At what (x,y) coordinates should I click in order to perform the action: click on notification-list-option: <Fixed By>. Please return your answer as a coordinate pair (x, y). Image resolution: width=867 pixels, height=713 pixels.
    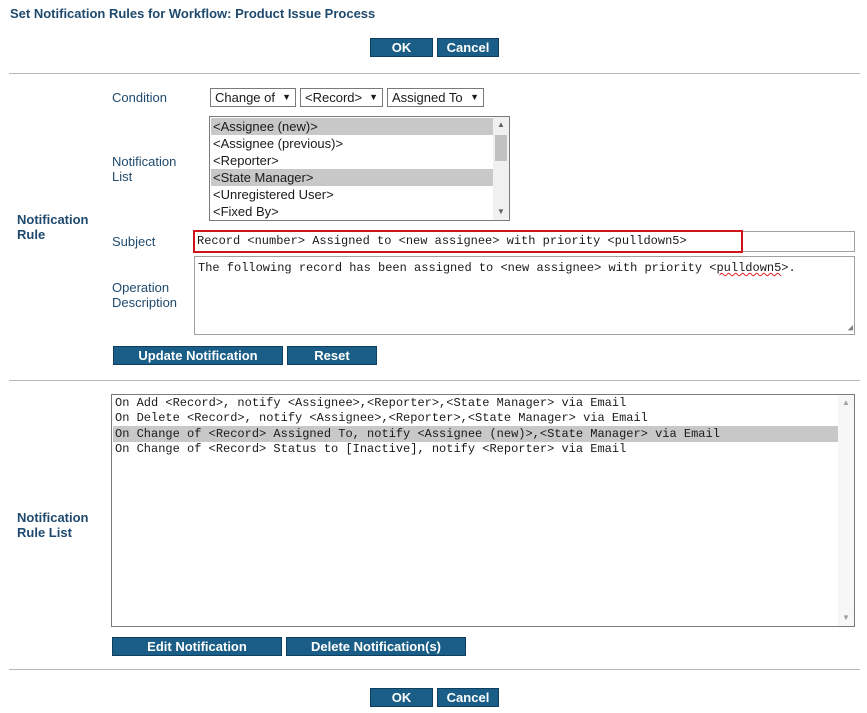
    Looking at the image, I should click on (353, 211).